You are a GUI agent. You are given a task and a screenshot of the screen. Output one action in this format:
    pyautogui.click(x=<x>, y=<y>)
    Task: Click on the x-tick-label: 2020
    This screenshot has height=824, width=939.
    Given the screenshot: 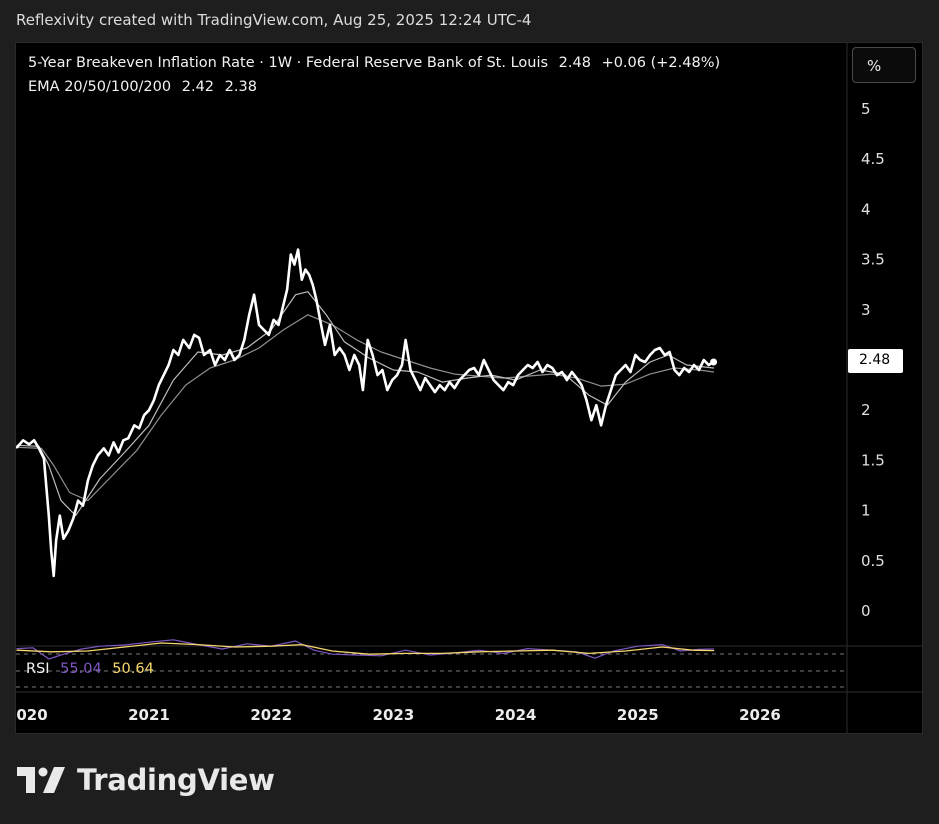 What is the action you would take?
    pyautogui.click(x=32, y=715)
    